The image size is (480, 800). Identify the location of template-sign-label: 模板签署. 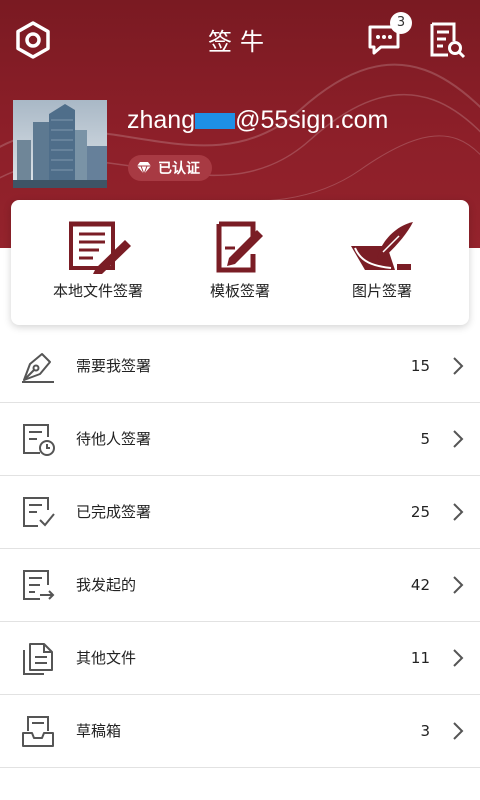
(239, 291).